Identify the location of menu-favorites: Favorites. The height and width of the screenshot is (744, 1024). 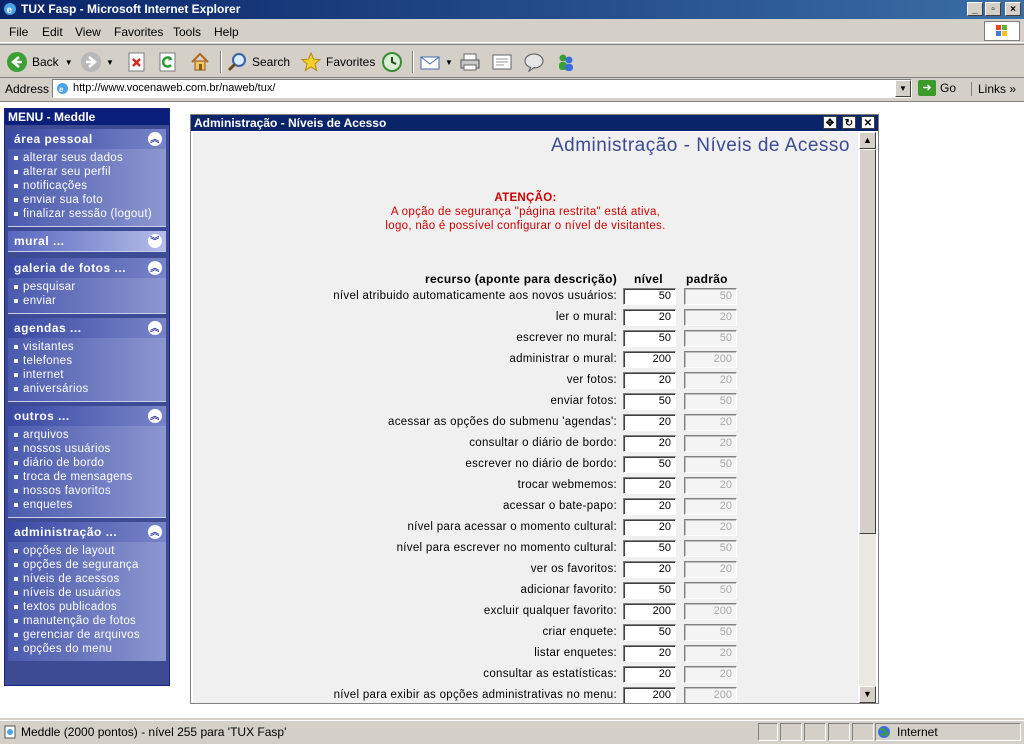
(138, 32).